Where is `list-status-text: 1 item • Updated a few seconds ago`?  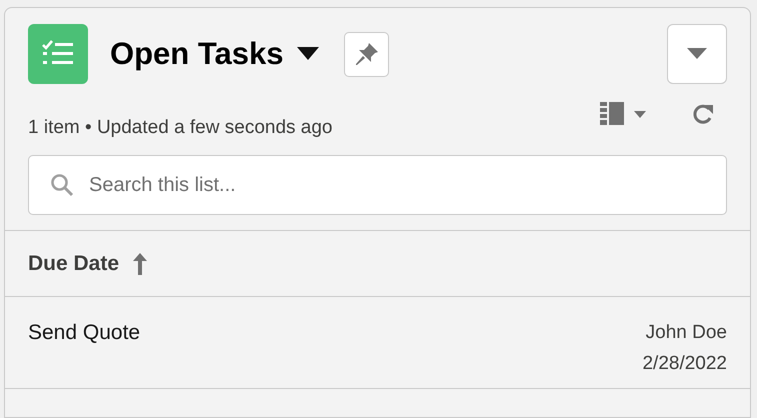
list-status-text: 1 item • Updated a few seconds ago is located at coordinates (180, 128).